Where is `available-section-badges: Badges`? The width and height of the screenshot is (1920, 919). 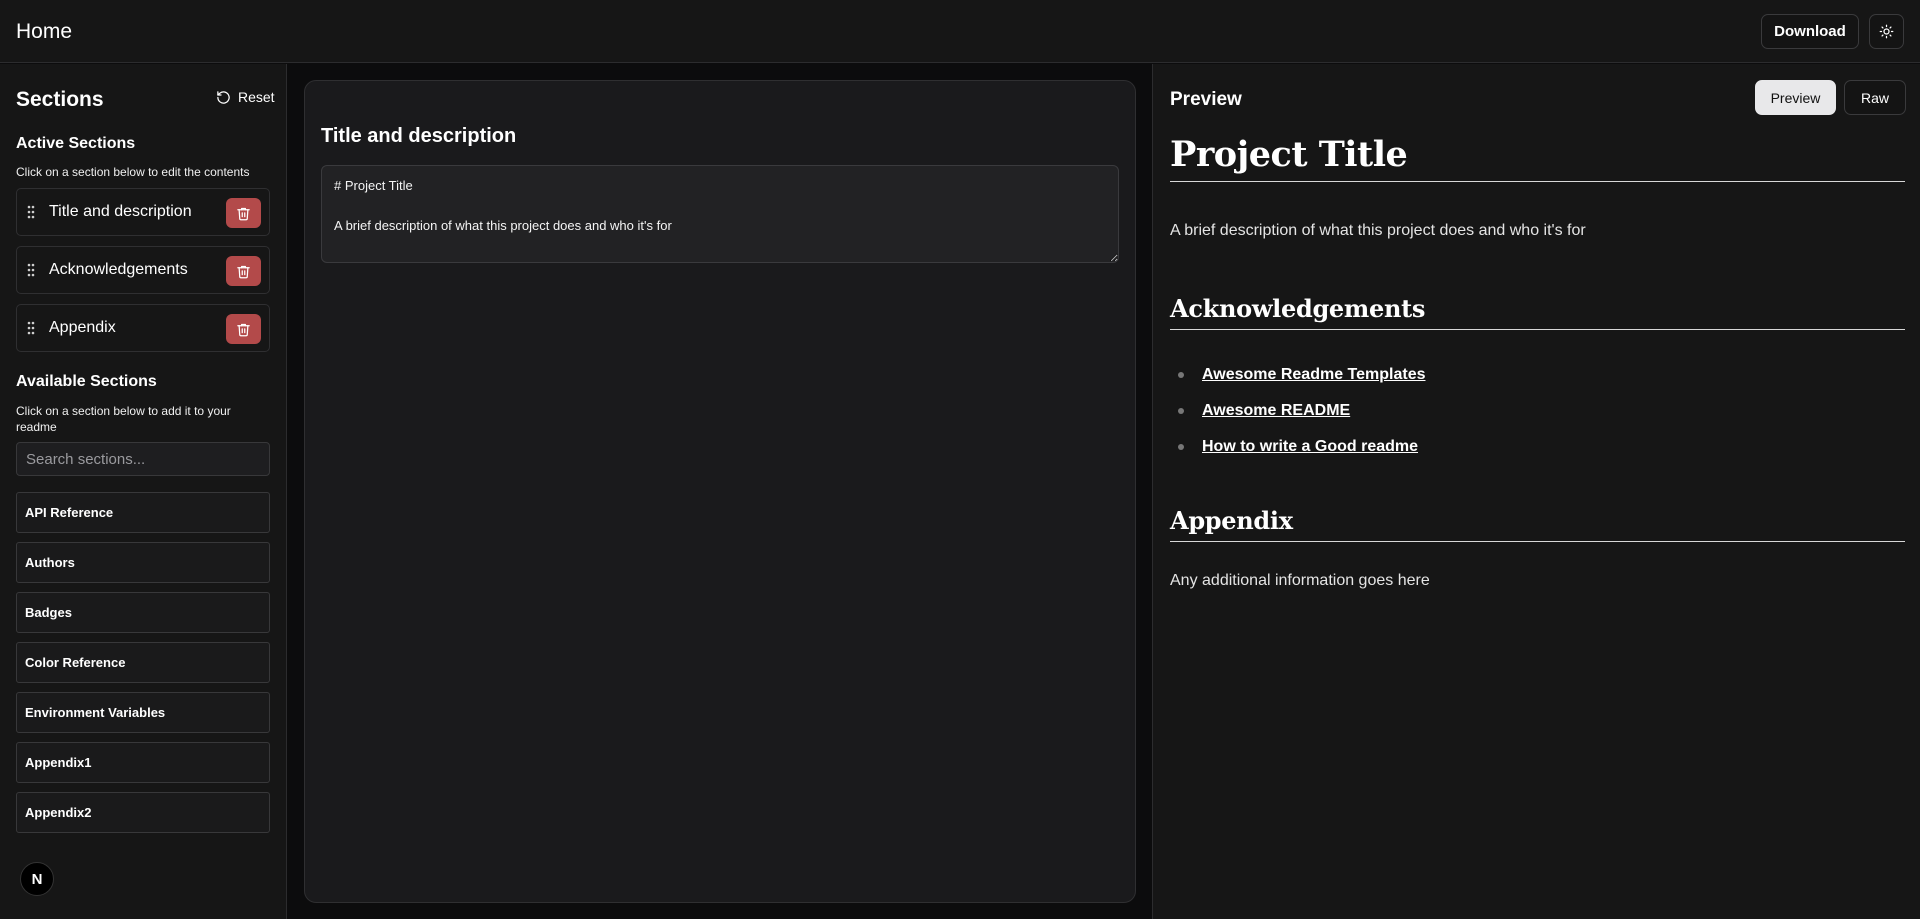
available-section-badges: Badges is located at coordinates (143, 612).